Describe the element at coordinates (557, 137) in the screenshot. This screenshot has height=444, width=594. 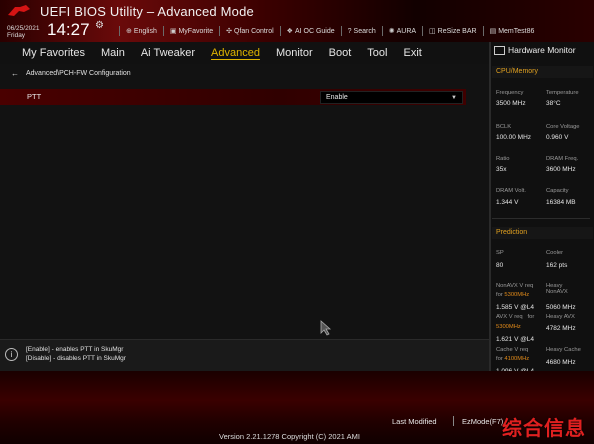
I see `hm-value: 0.960 V` at that location.